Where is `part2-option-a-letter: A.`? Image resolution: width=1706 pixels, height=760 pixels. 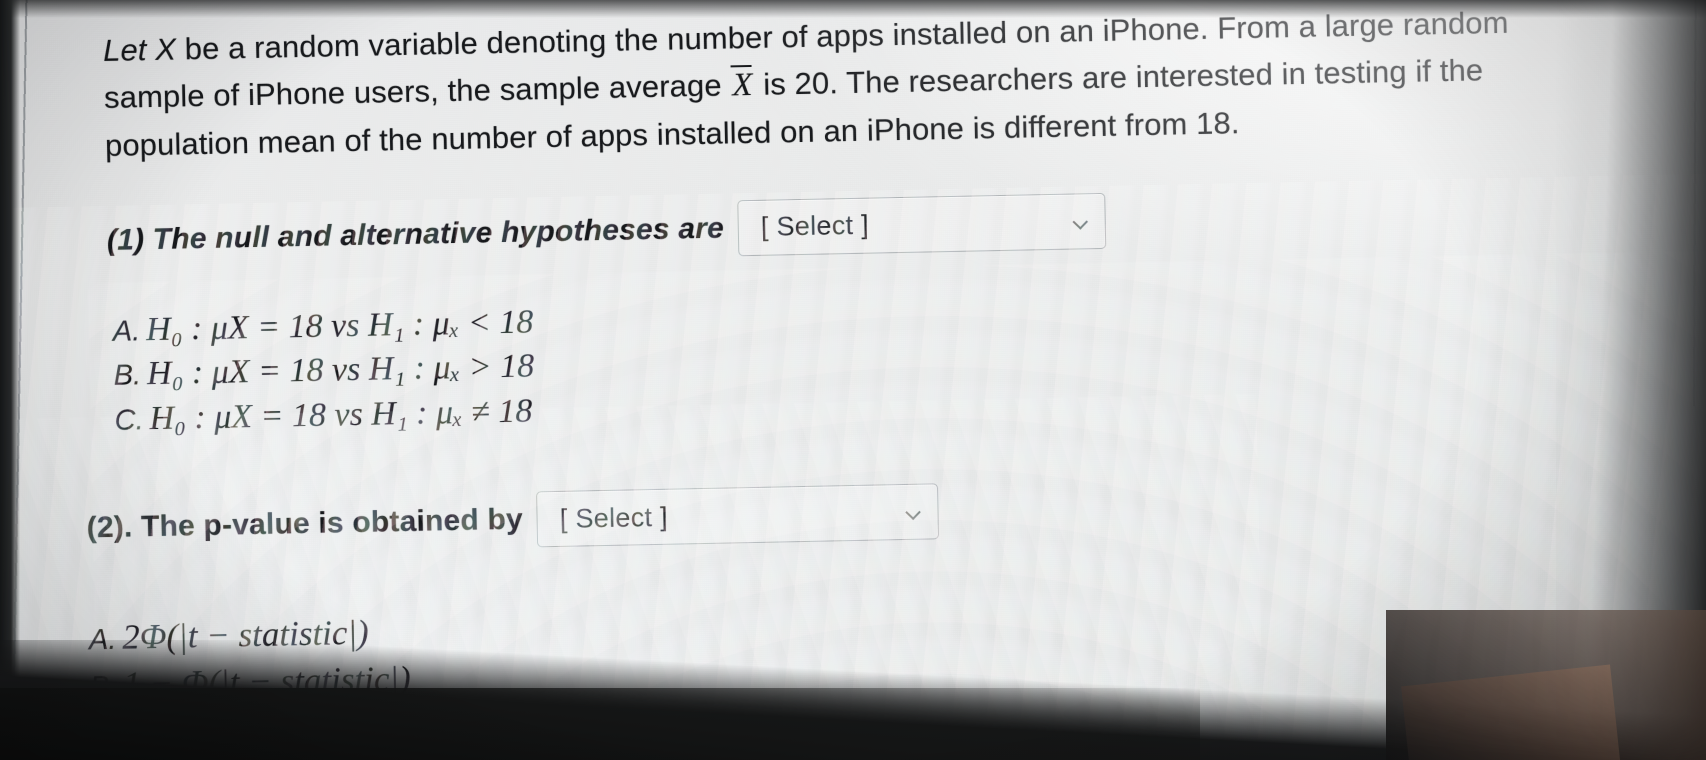
part2-option-a-letter: A. is located at coordinates (102, 640).